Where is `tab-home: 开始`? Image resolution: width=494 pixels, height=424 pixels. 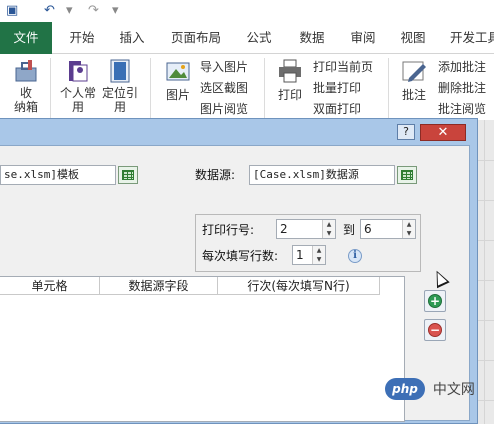 tab-home: 开始 is located at coordinates (82, 38).